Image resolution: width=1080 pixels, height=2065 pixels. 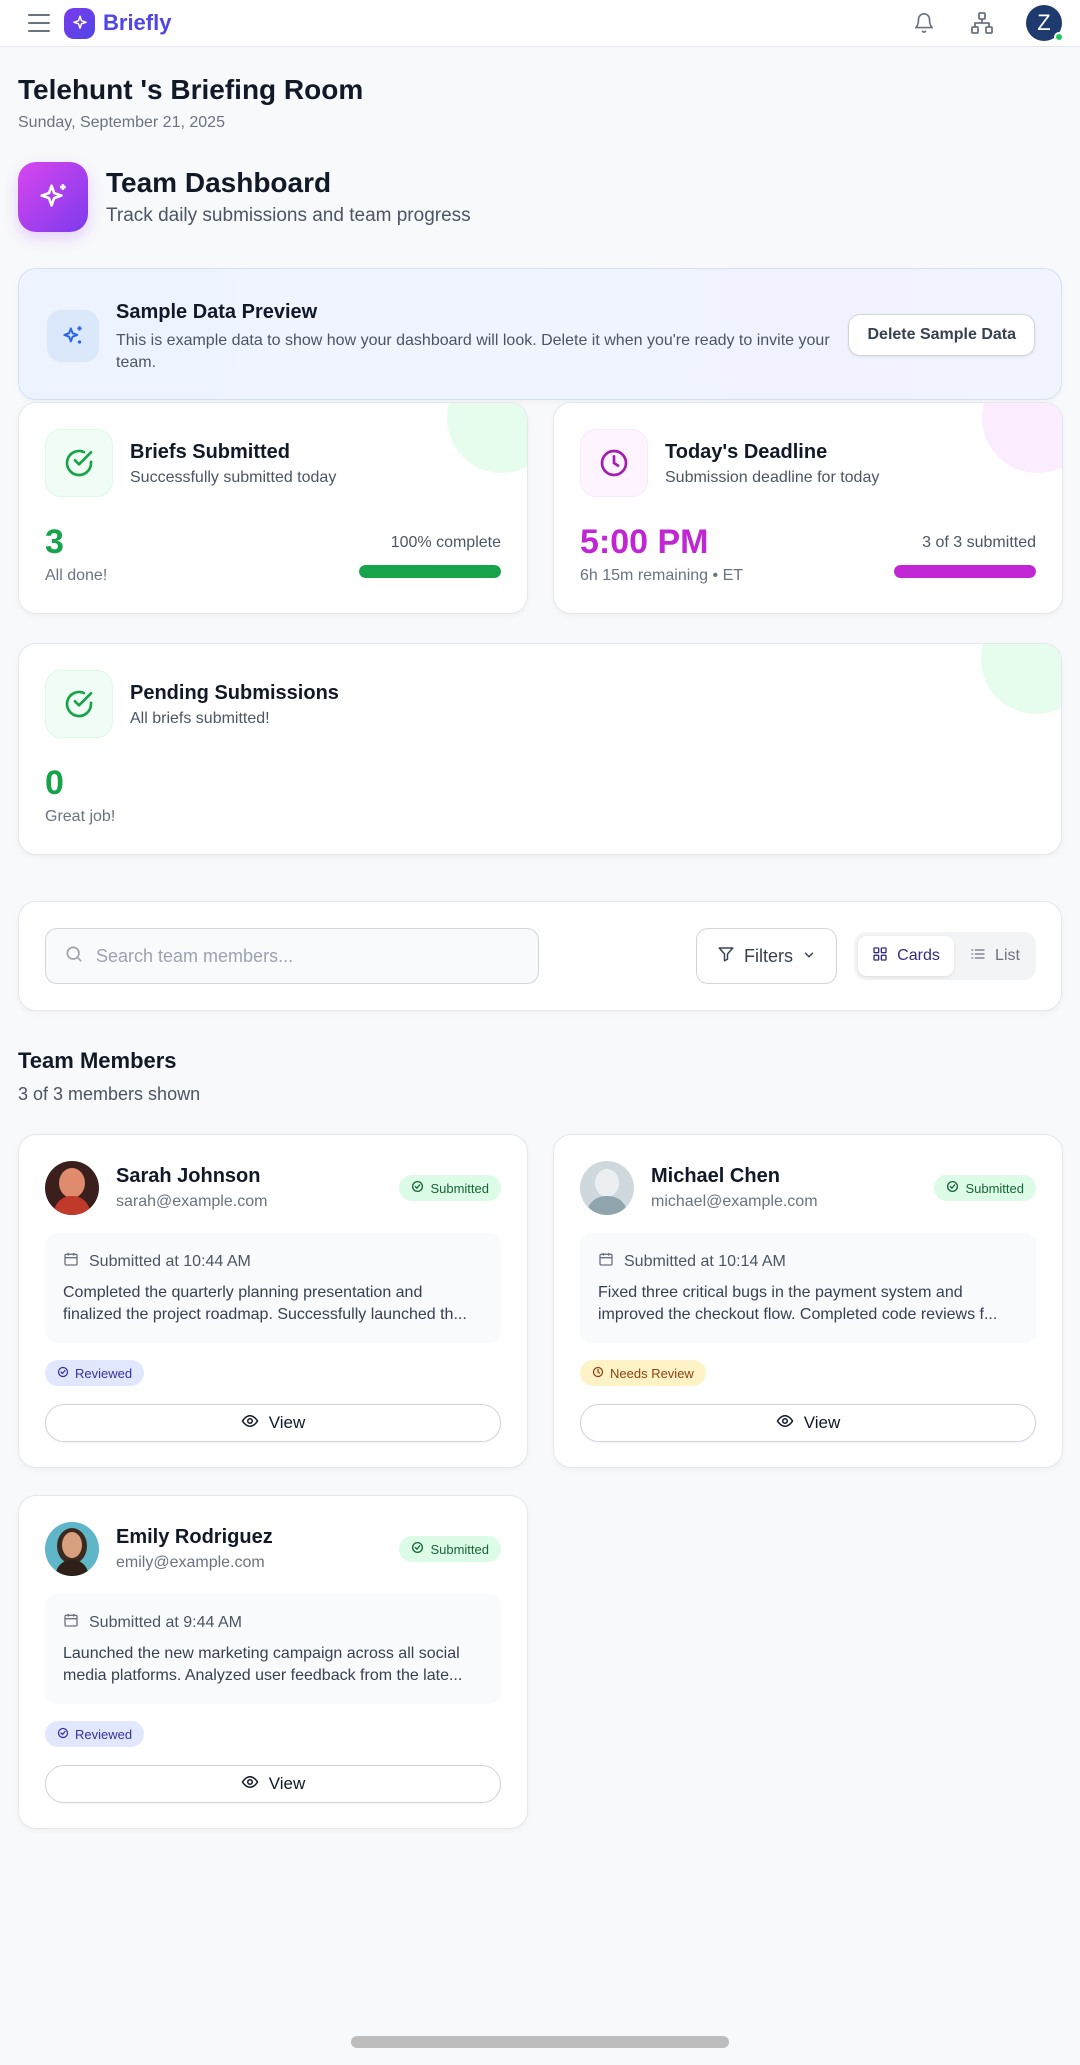 I want to click on team-members-count: 3 of 3 members shown, so click(x=109, y=1094).